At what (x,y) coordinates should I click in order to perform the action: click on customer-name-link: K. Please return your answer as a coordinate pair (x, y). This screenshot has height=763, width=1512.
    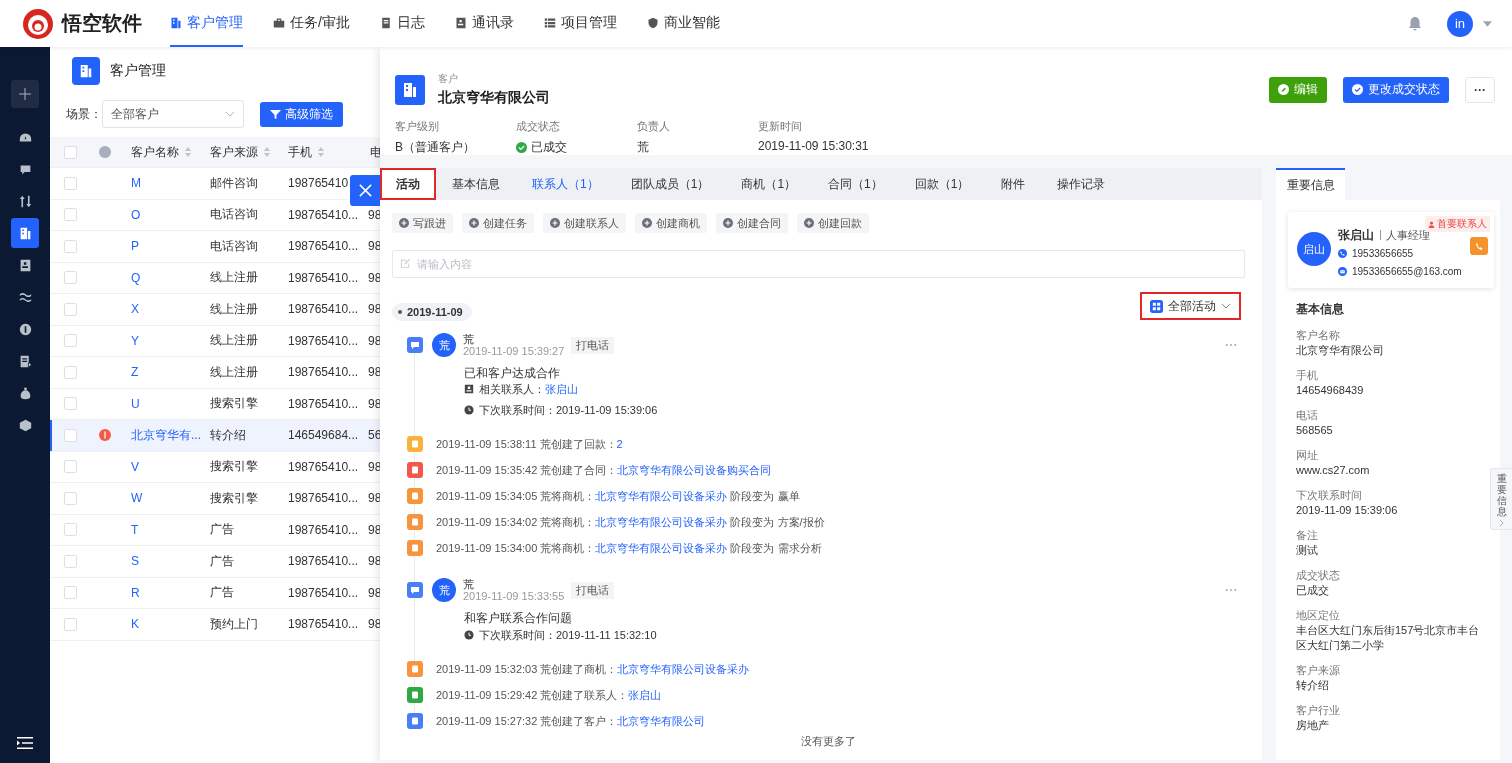
    Looking at the image, I should click on (160, 624).